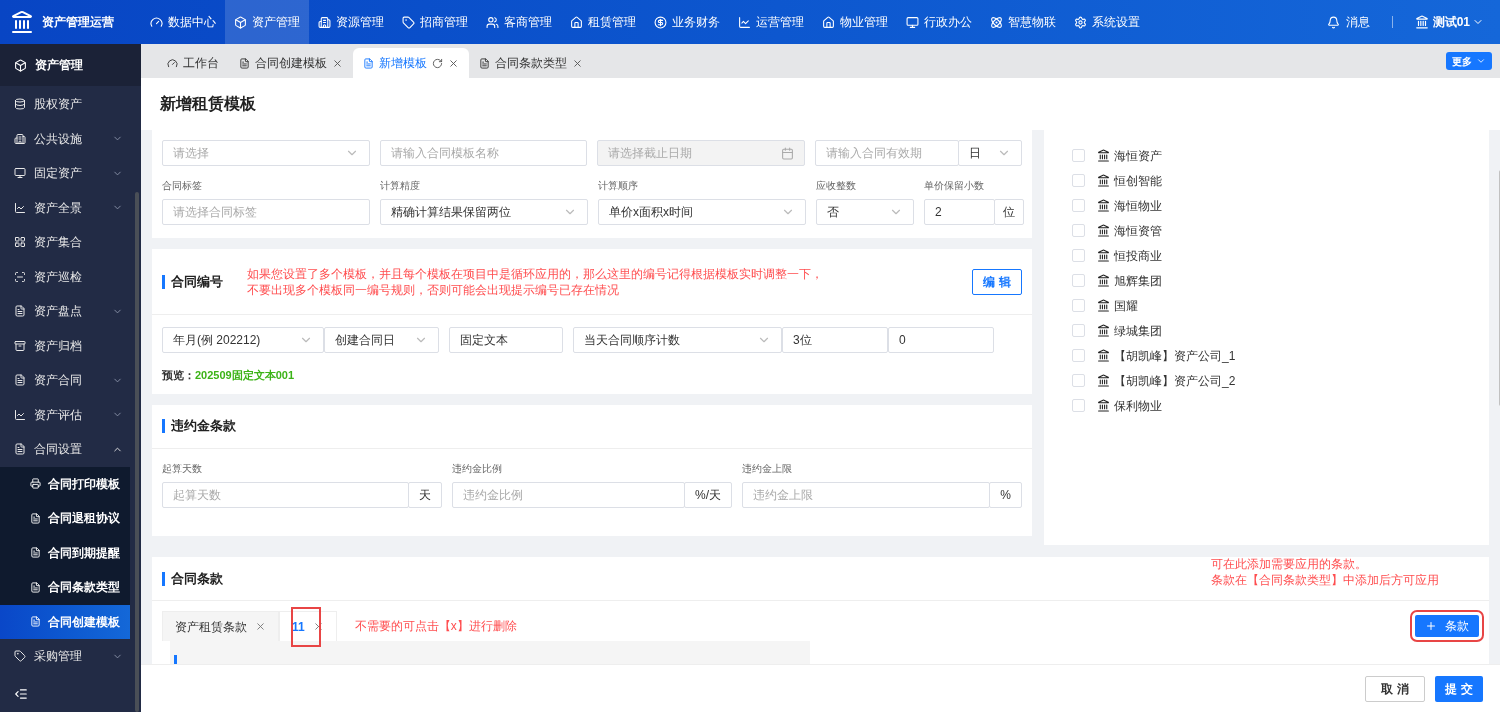 The image size is (1500, 712). Describe the element at coordinates (1395, 688) in the screenshot. I see `cancel-button: 取 消` at that location.